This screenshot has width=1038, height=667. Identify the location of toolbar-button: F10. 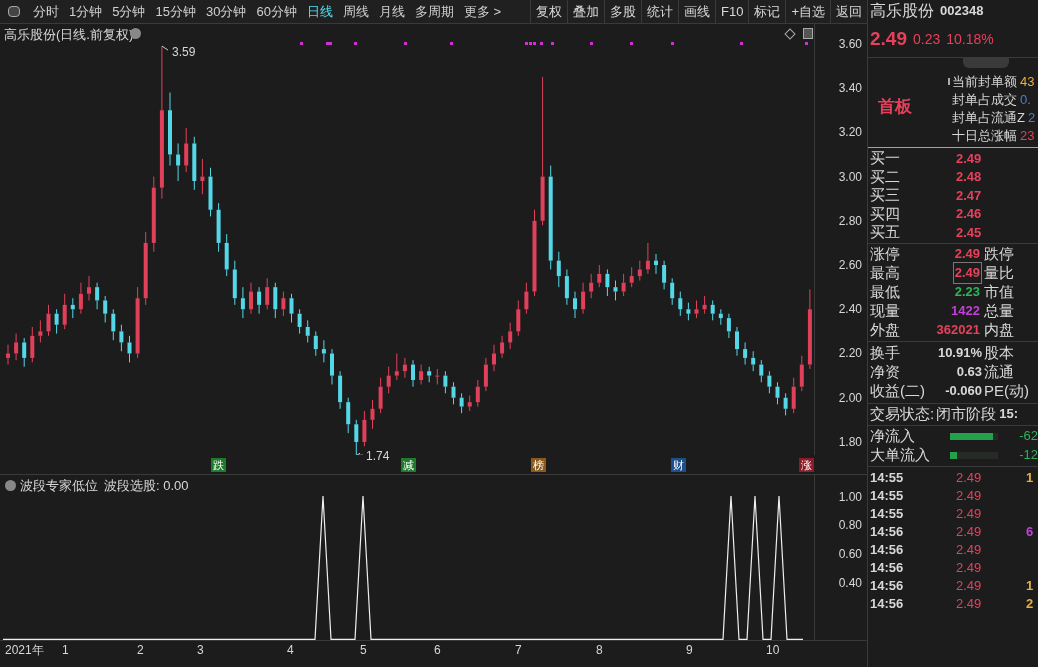
(732, 12).